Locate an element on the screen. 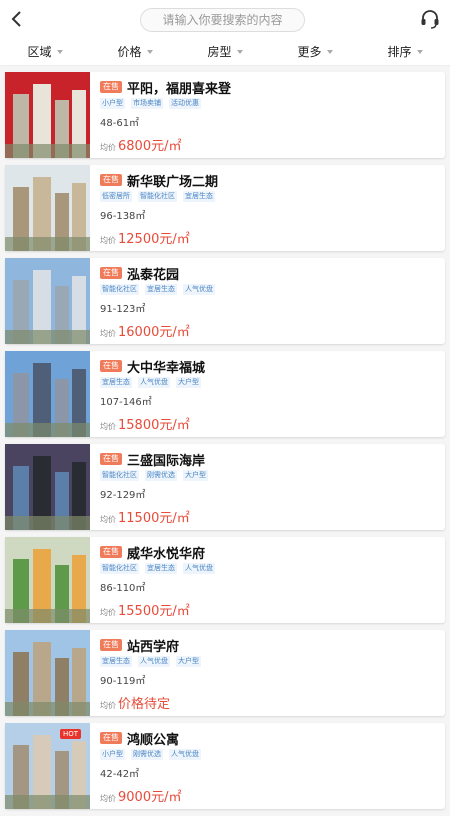  price-row: 均价 16000元/㎡ is located at coordinates (145, 330).